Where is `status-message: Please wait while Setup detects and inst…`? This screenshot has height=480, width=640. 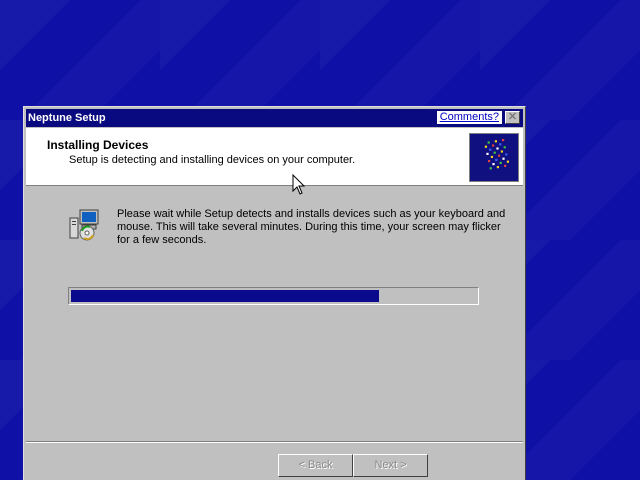
status-message: Please wait while Setup detects and inst… is located at coordinates (311, 227).